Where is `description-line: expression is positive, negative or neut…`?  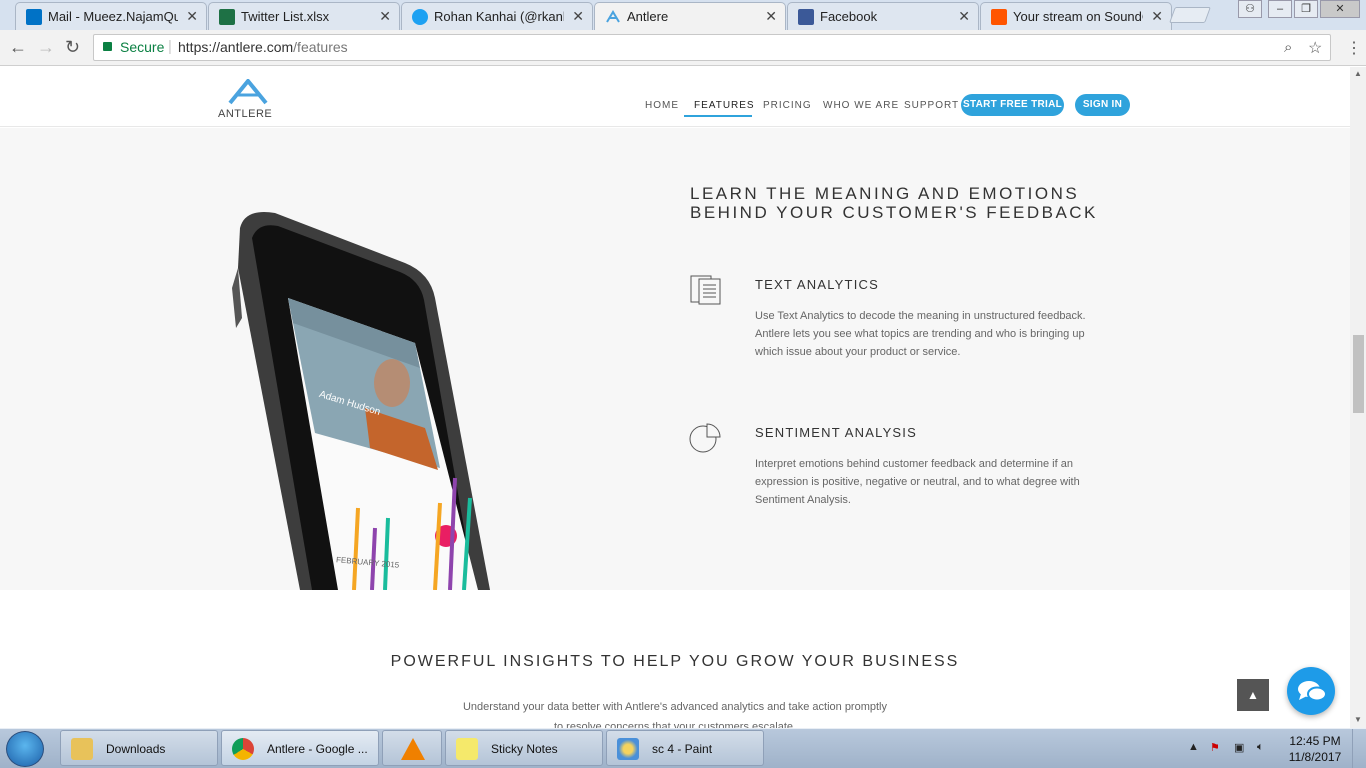
description-line: expression is positive, negative or neut… is located at coordinates (917, 482).